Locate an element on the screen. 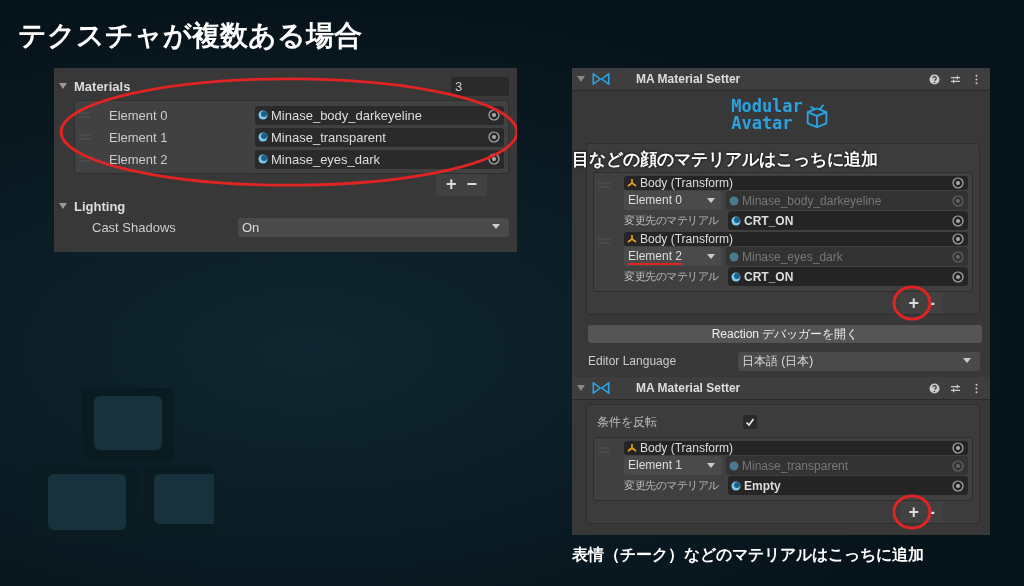 This screenshot has height=586, width=1024. caption: 目などの顔のマテリアルはこっちに追加 is located at coordinates (725, 160).